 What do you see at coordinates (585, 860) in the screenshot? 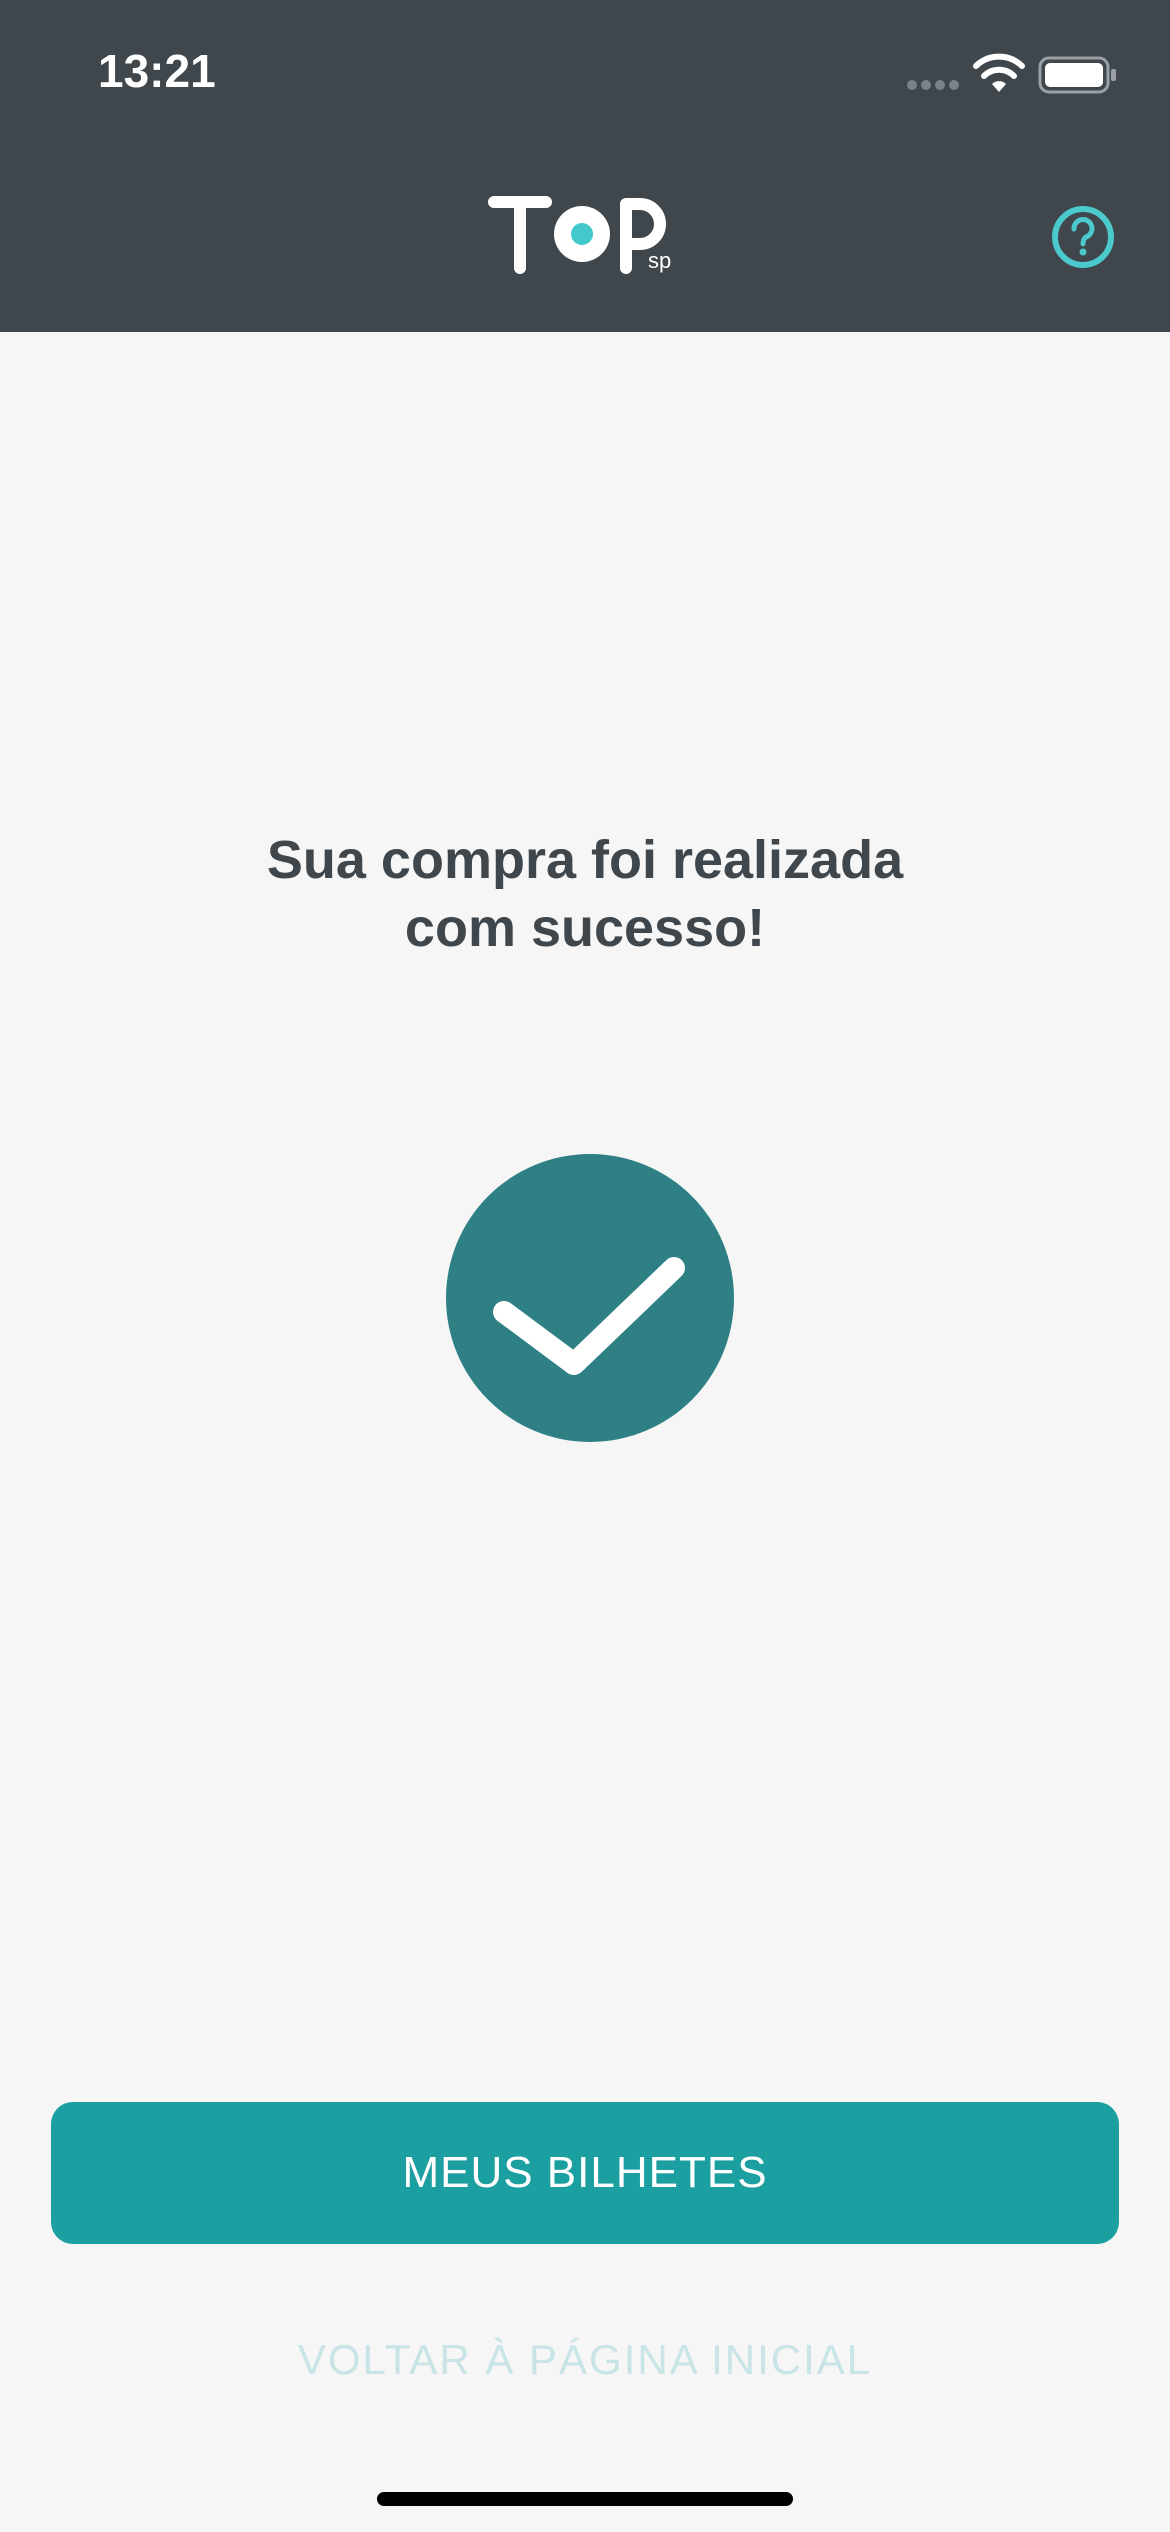
I see `success-title-line-1: Sua compra foi realizada` at bounding box center [585, 860].